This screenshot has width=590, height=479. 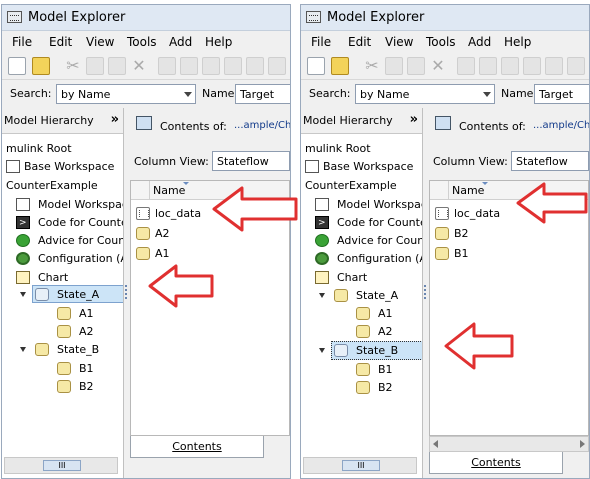 What do you see at coordinates (435, 444) in the screenshot?
I see `scroll-left-icon` at bounding box center [435, 444].